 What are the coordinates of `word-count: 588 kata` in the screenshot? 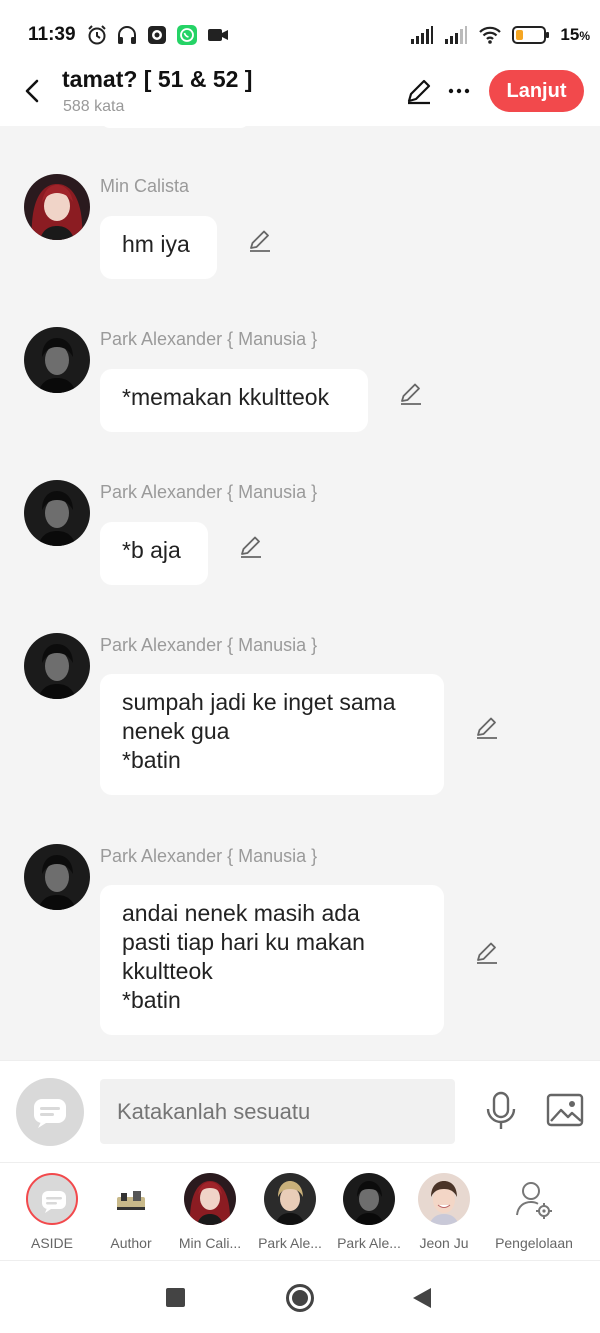 It's located at (94, 106).